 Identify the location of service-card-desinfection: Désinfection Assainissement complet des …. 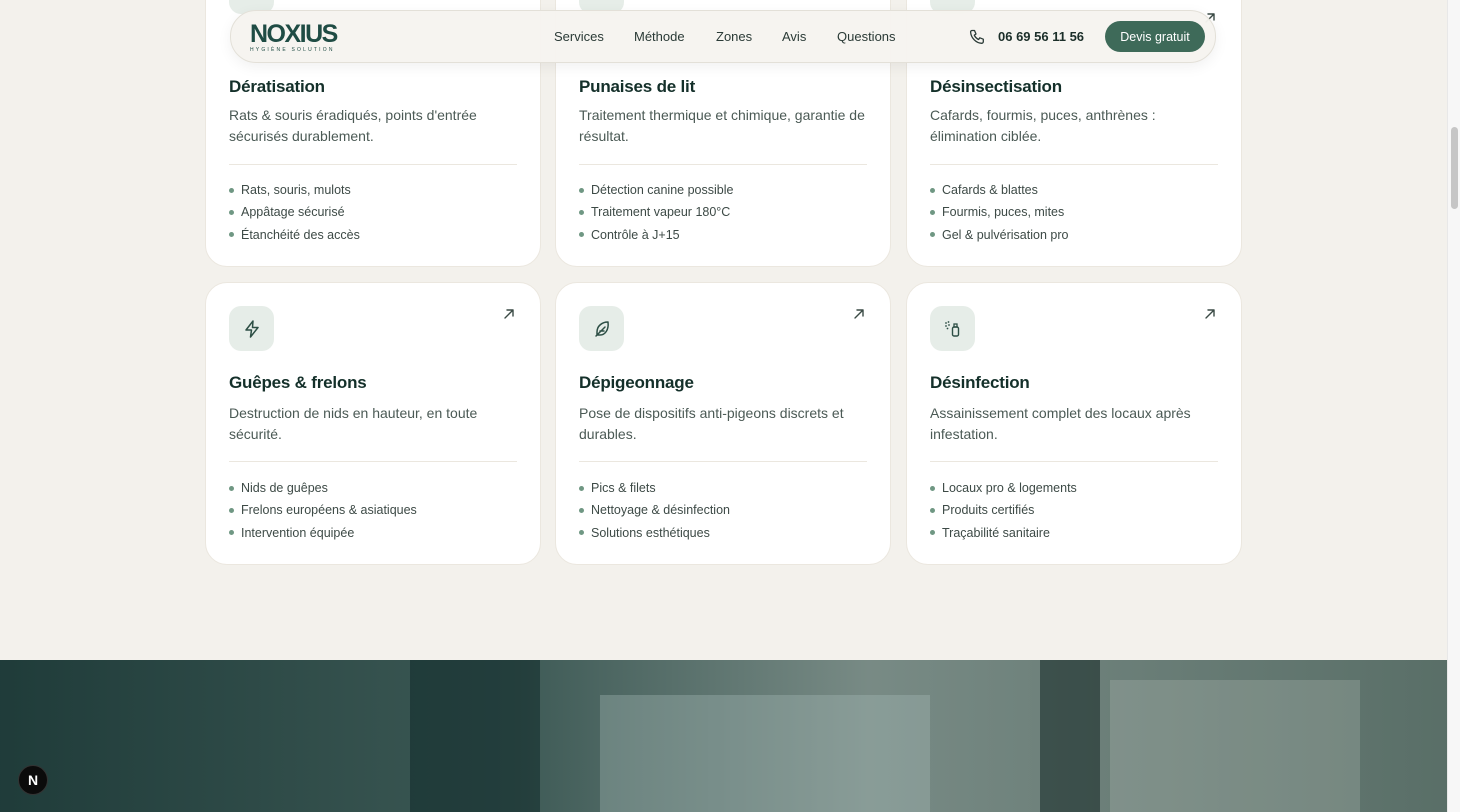
(1074, 423).